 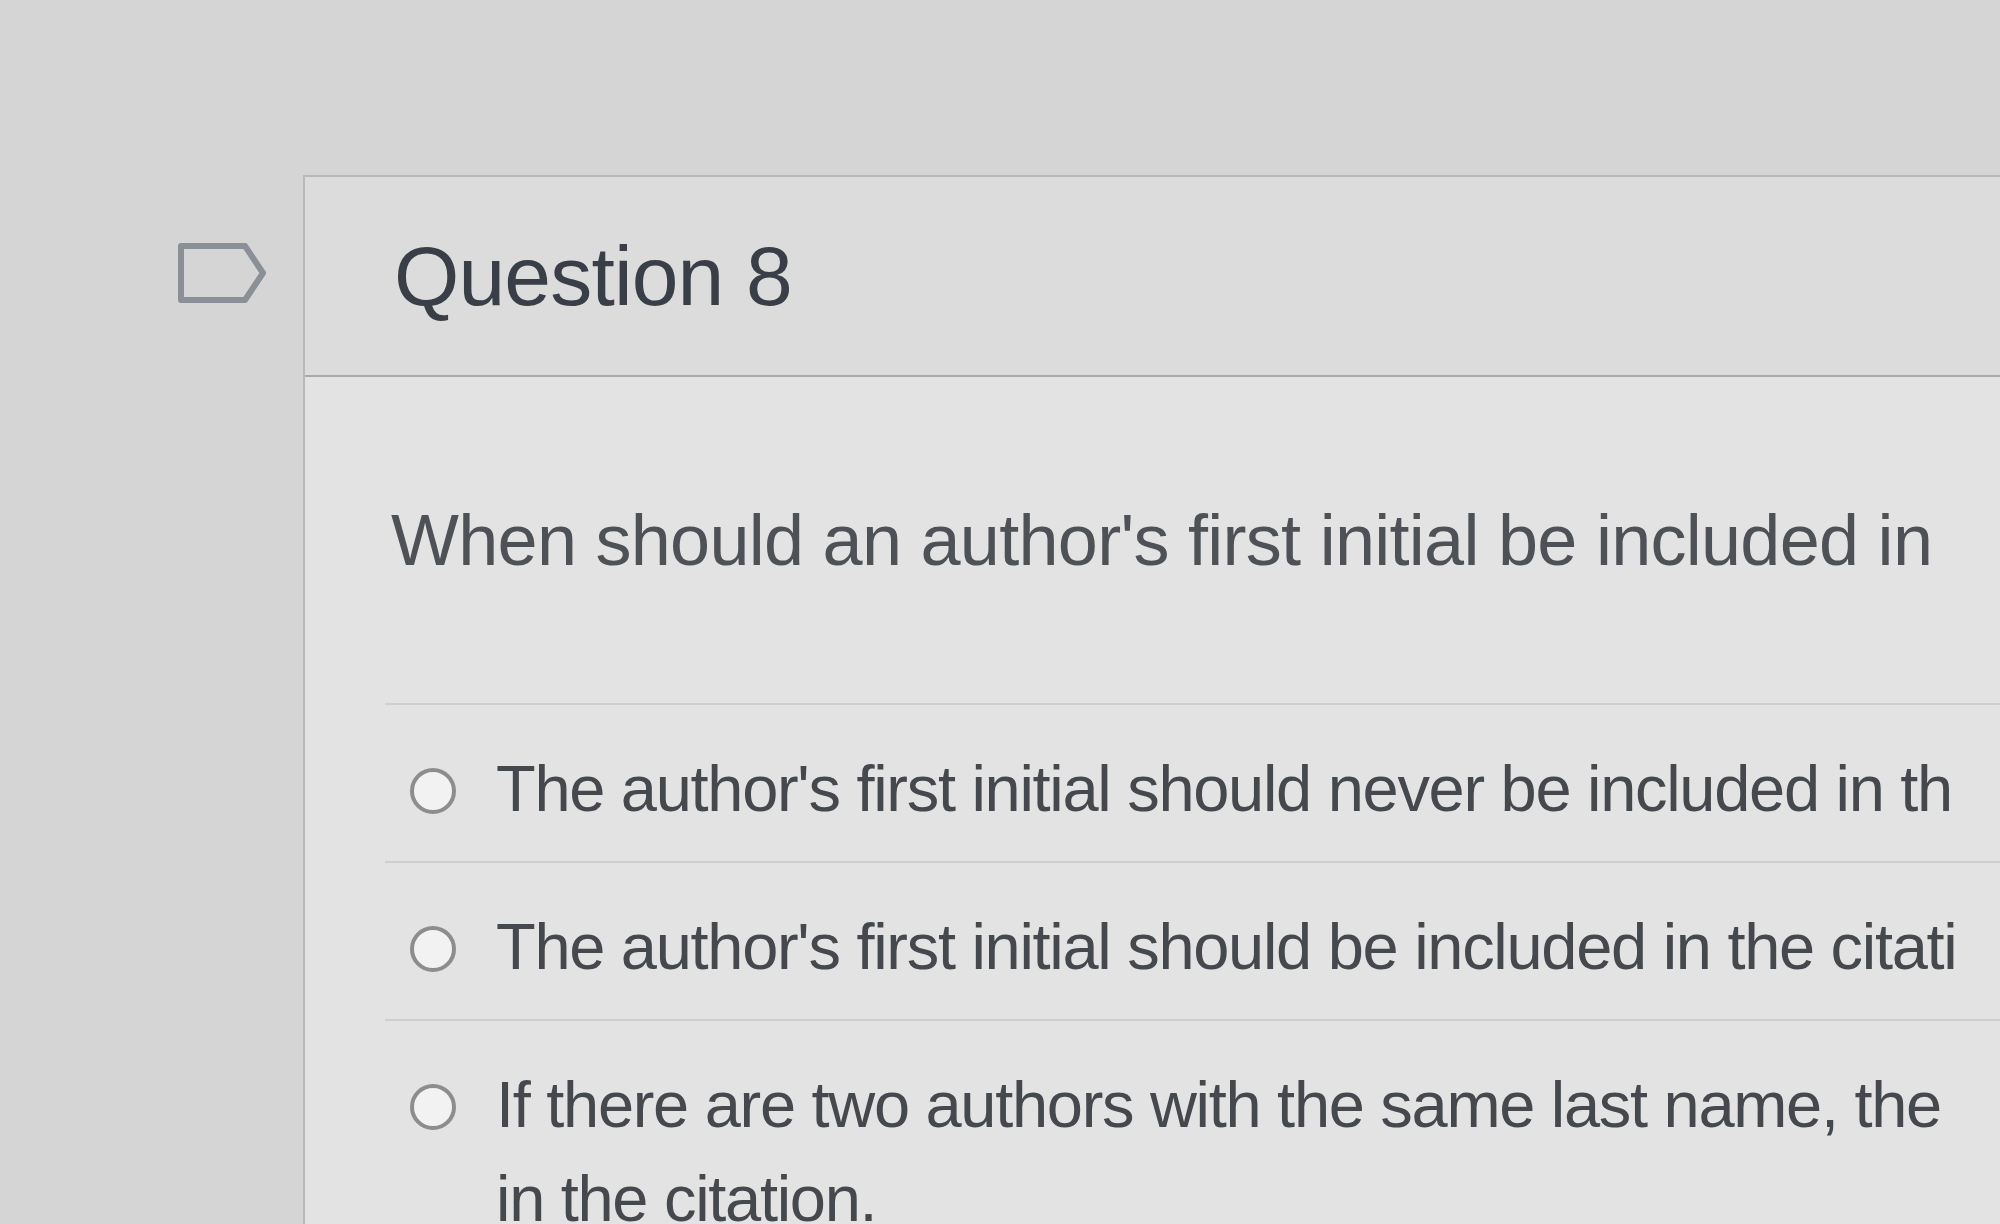 I want to click on question-text: When should an author's first initial be included in, so click(x=1161, y=540).